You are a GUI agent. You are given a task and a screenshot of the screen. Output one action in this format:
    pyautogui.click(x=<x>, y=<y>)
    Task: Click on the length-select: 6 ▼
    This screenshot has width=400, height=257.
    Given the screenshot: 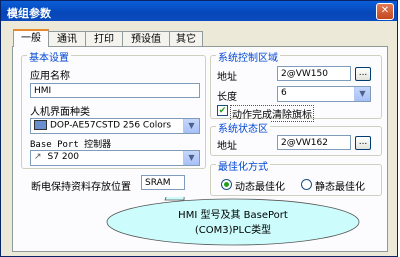 What is the action you would take?
    pyautogui.click(x=324, y=94)
    